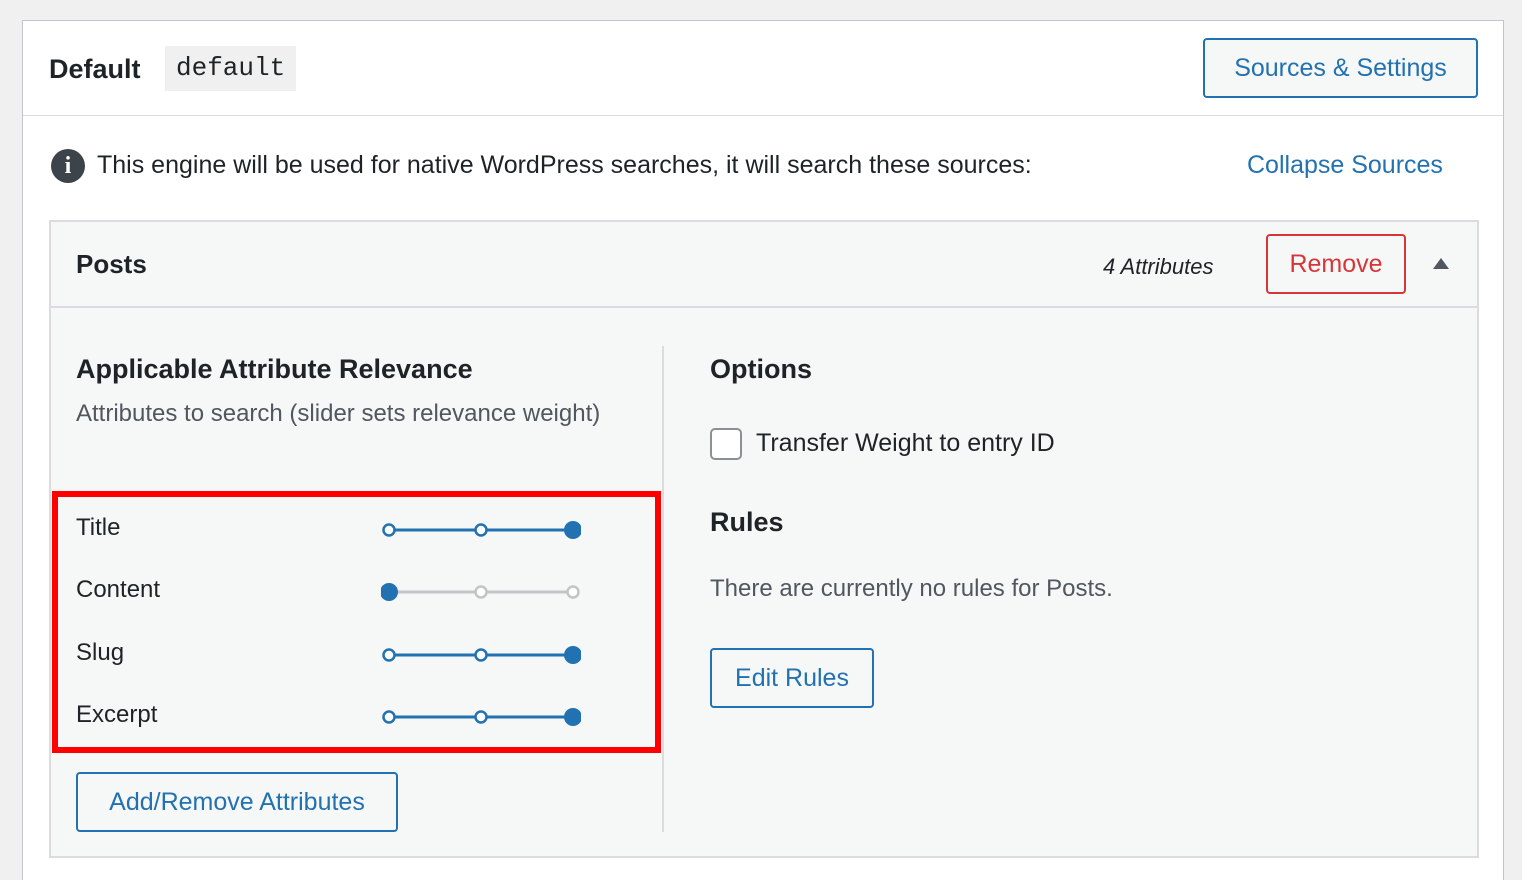  Describe the element at coordinates (100, 652) in the screenshot. I see `attribute-label: Slug` at that location.